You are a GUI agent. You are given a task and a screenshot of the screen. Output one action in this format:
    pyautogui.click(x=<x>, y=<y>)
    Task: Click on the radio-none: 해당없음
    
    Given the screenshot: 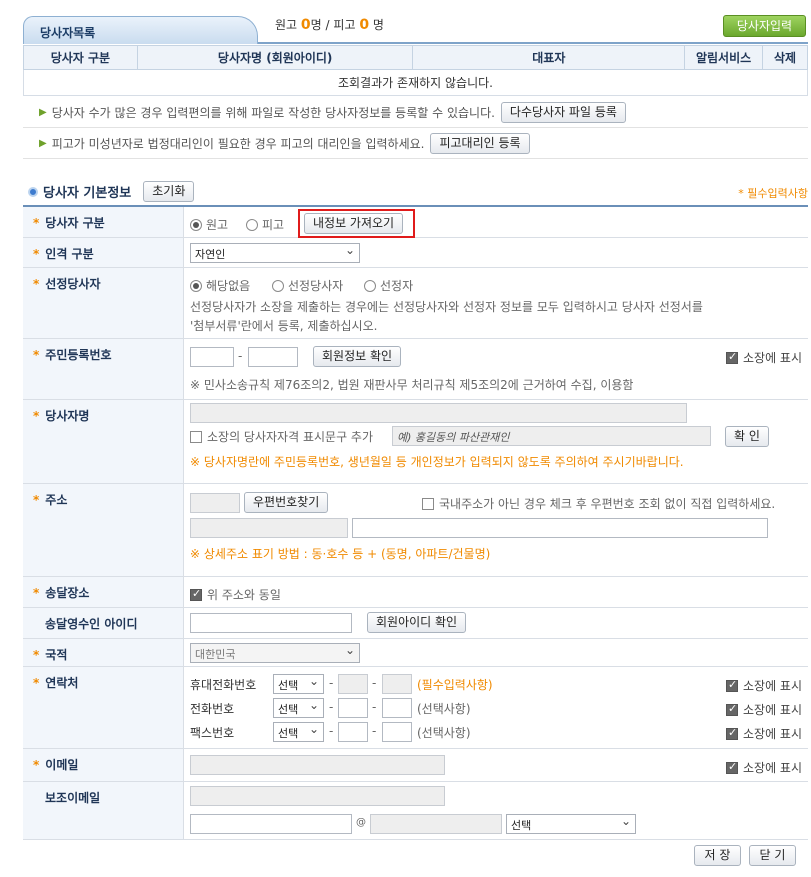 What is the action you would take?
    pyautogui.click(x=220, y=285)
    